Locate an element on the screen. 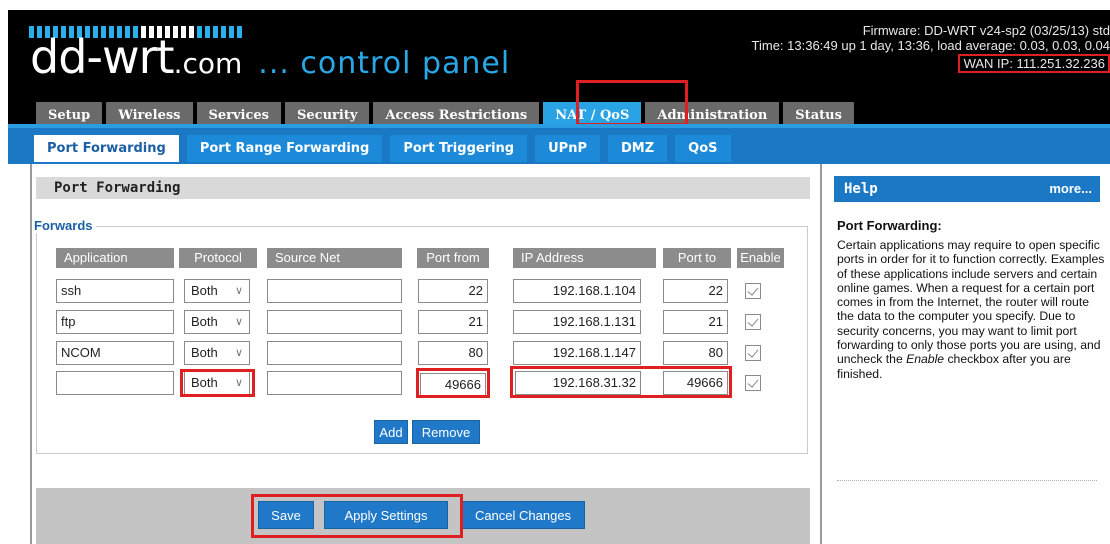 This screenshot has height=544, width=1110. wan-ip-text: WAN IP: 111.251.32.236 is located at coordinates (1033, 63).